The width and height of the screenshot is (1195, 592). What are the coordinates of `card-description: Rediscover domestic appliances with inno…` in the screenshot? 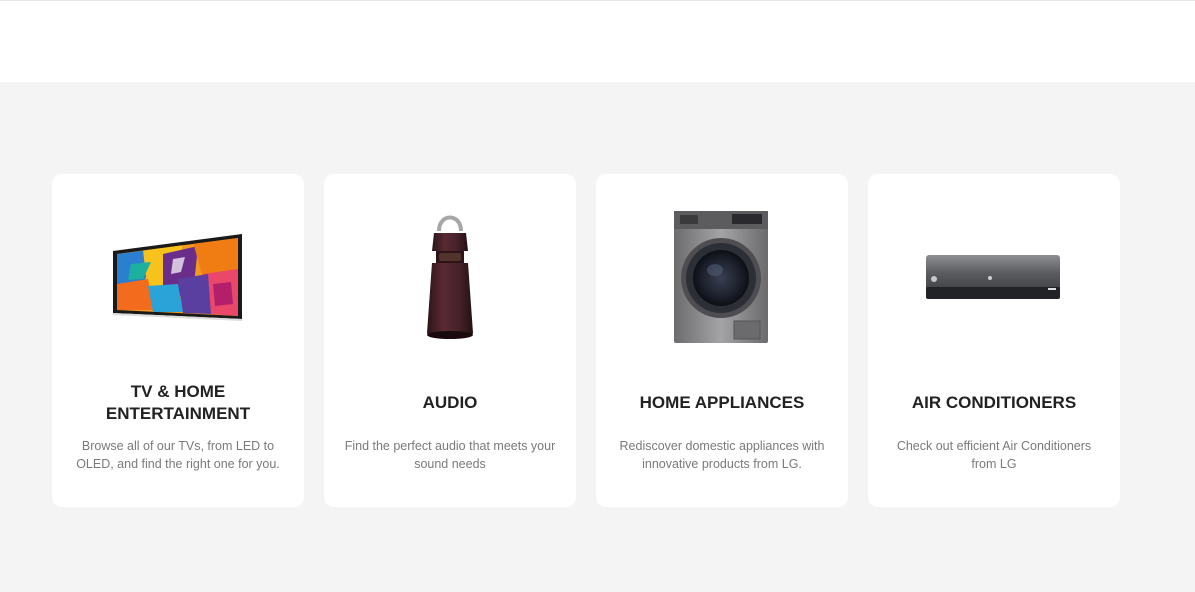 It's located at (722, 455).